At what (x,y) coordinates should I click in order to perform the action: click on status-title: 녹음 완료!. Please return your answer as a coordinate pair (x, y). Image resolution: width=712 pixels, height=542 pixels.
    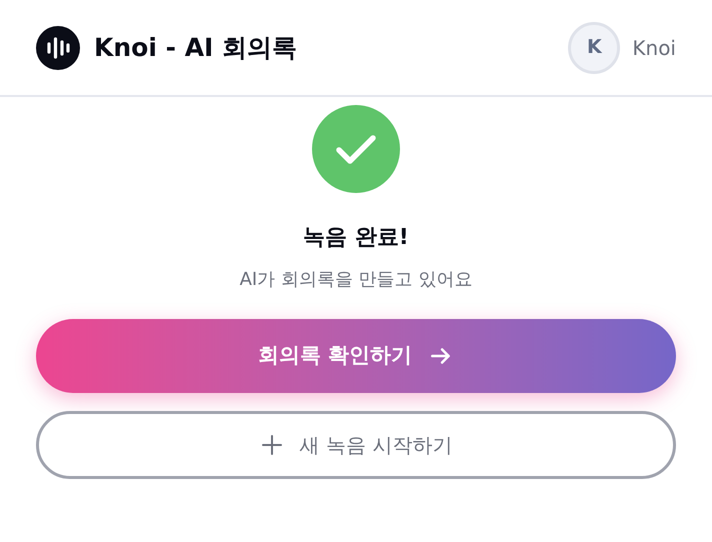
    Looking at the image, I should click on (356, 238).